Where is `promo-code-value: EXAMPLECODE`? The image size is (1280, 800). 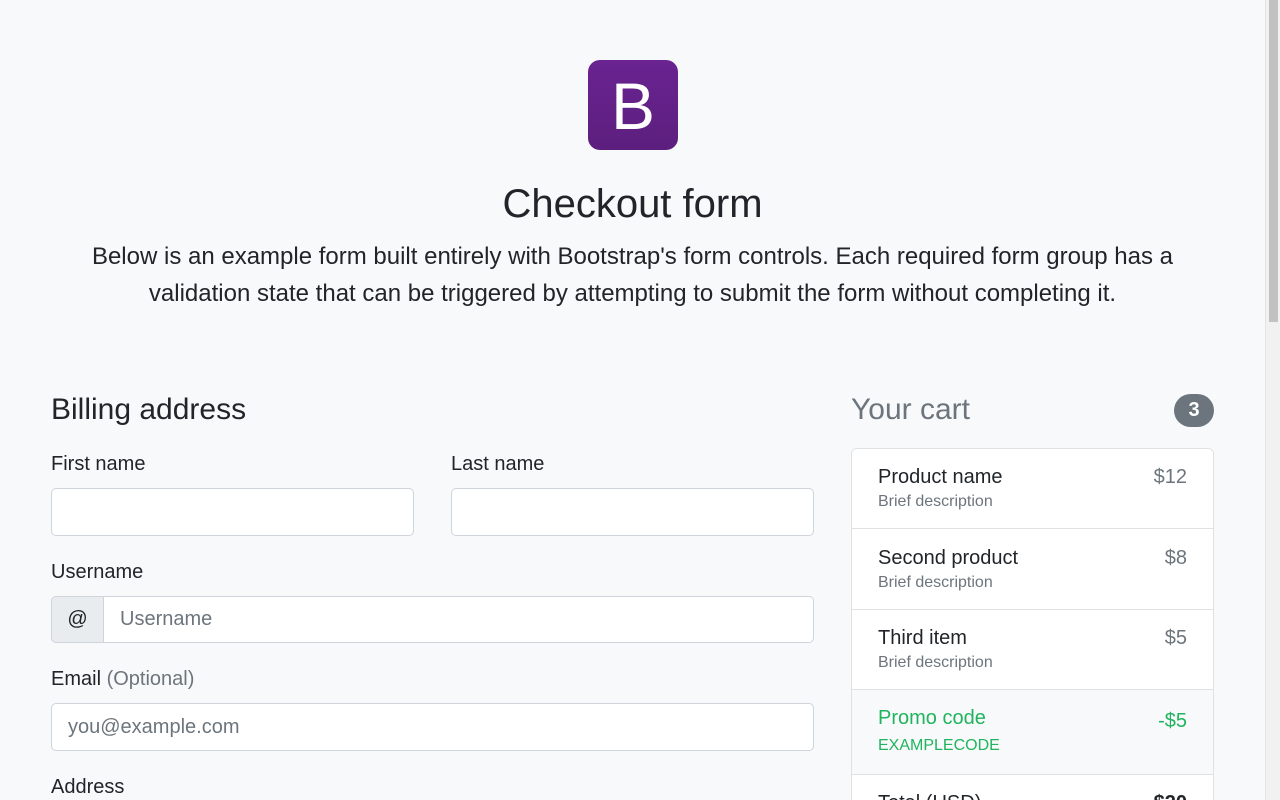
promo-code-value: EXAMPLECODE is located at coordinates (939, 745).